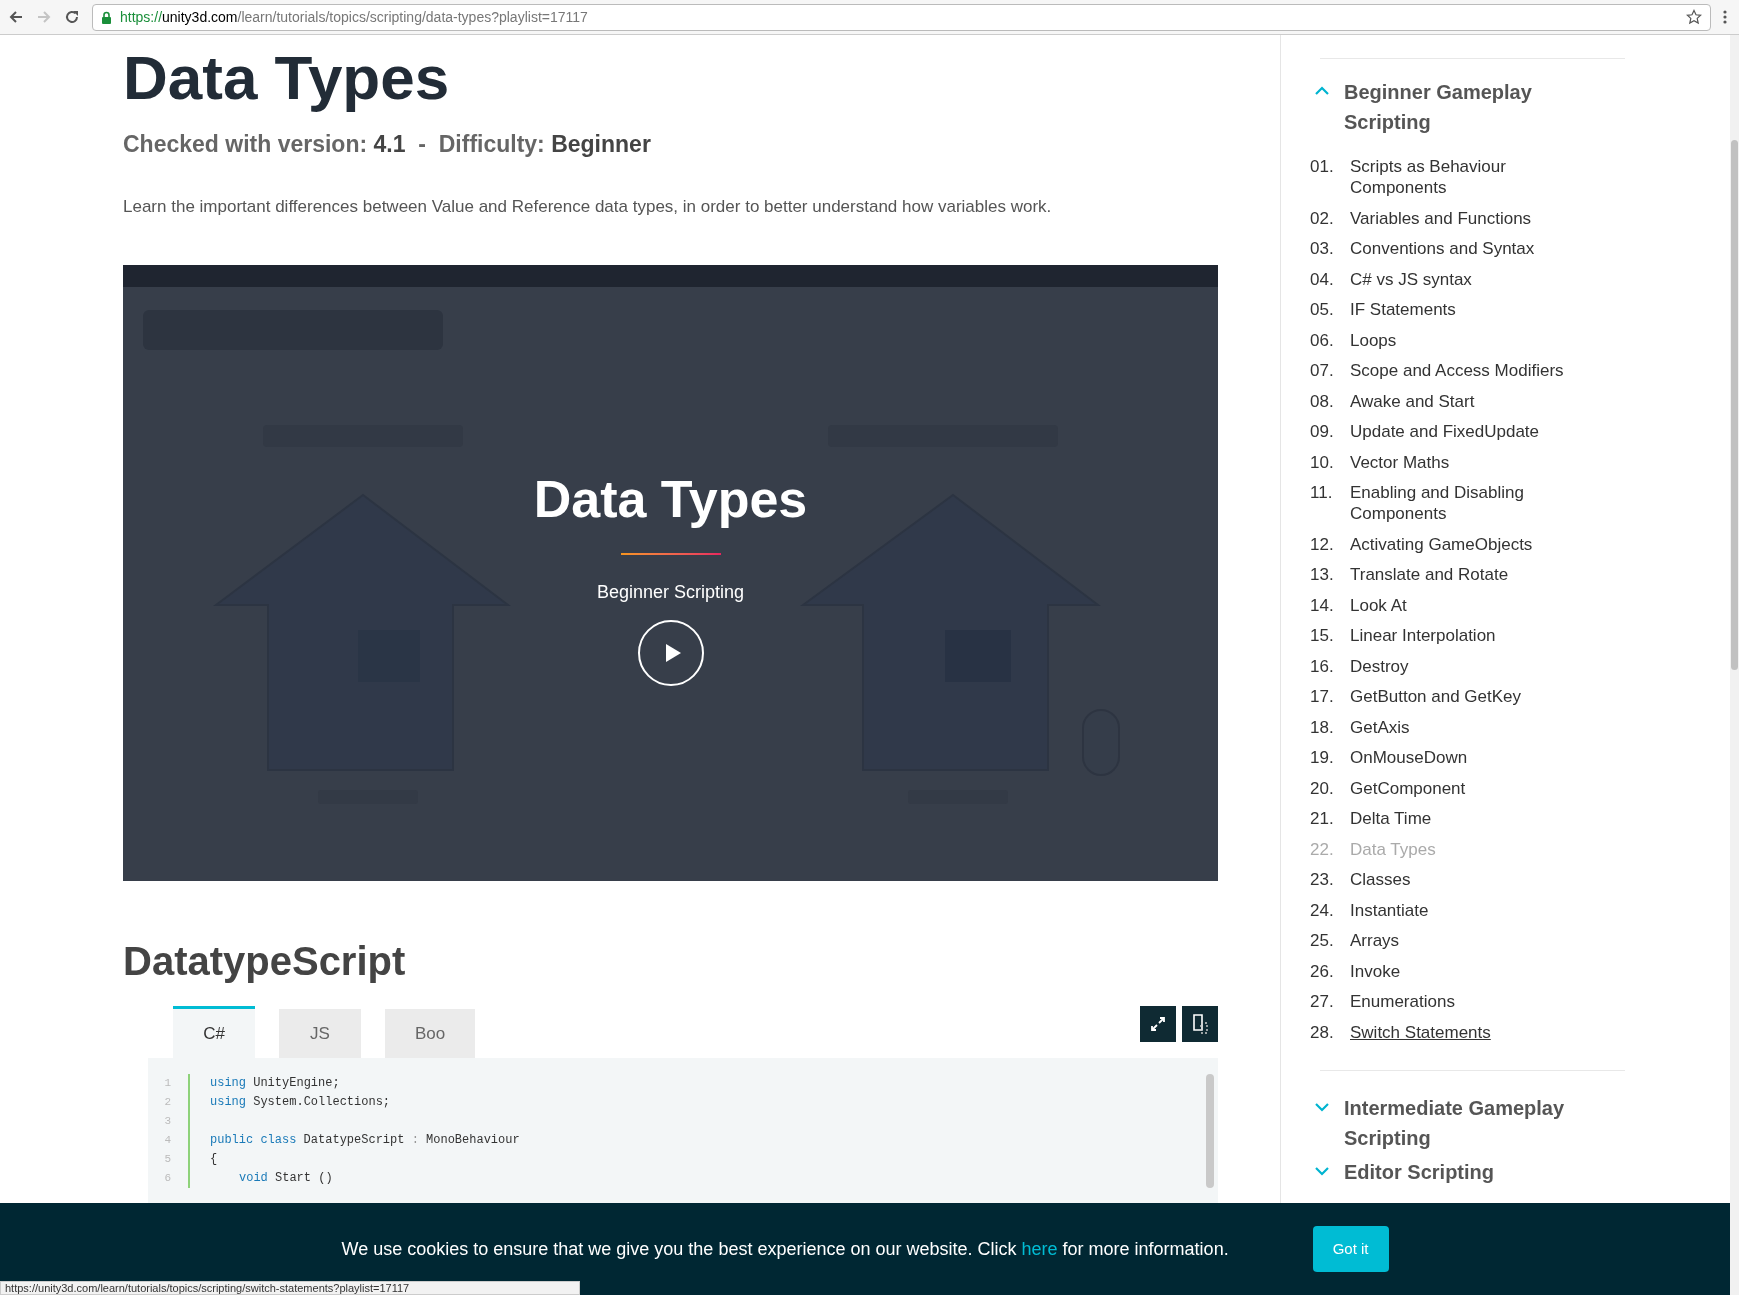  I want to click on copy-button, so click(1200, 1024).